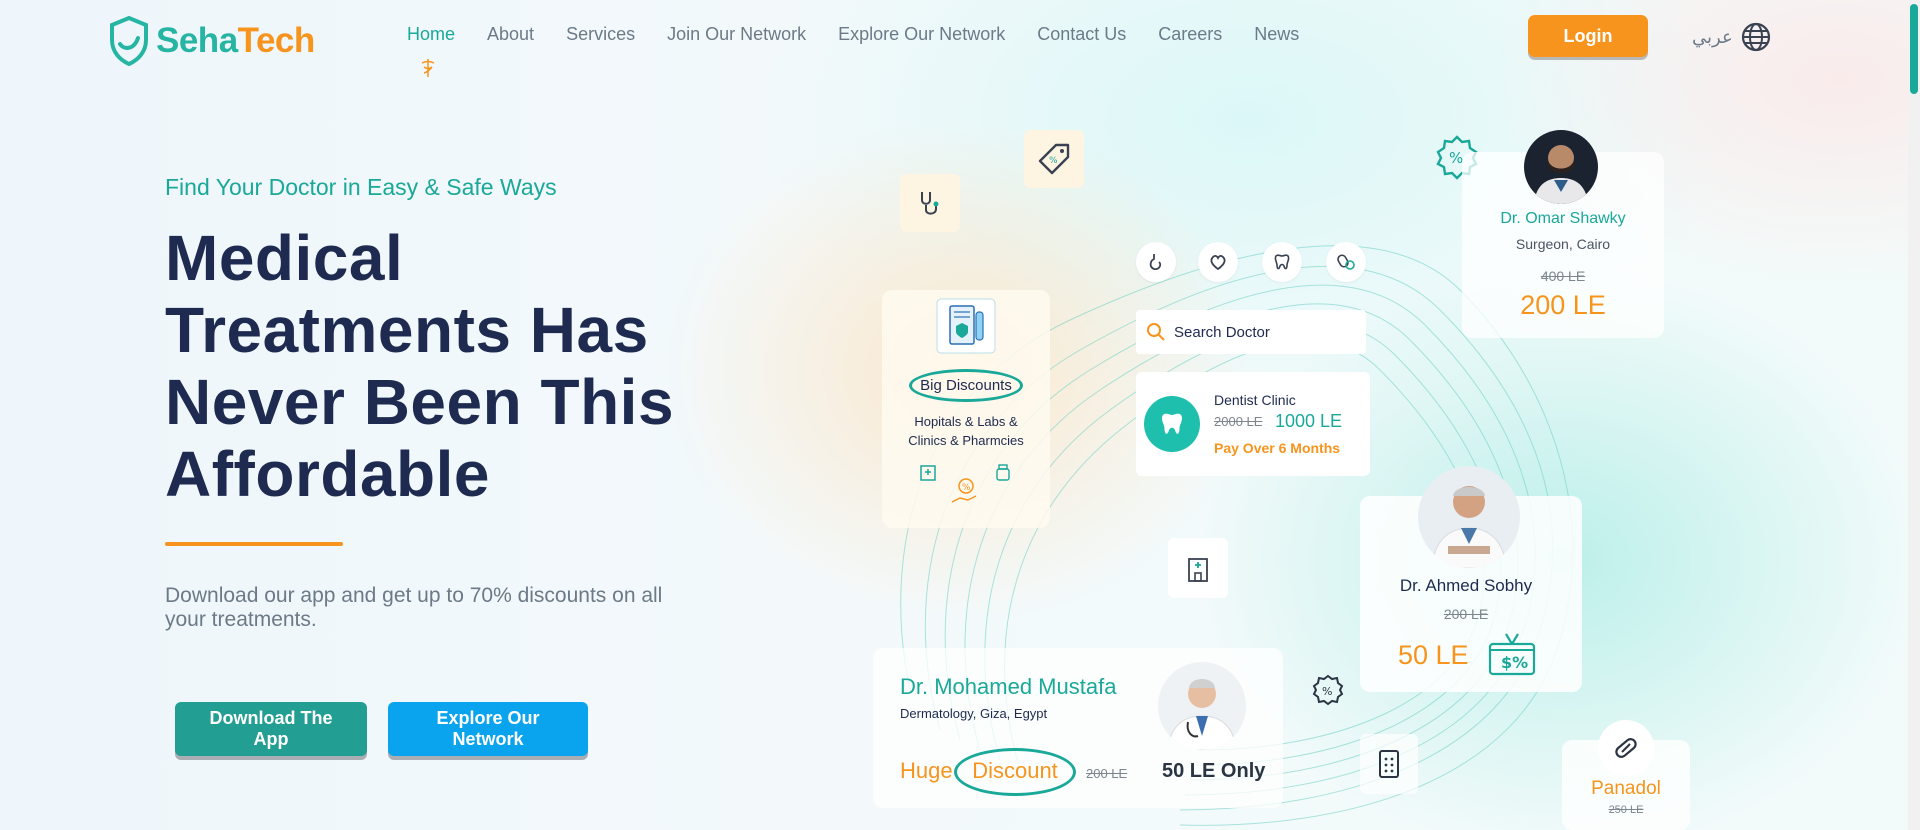 This screenshot has height=830, width=1920. I want to click on page-scrollbar, so click(1914, 415).